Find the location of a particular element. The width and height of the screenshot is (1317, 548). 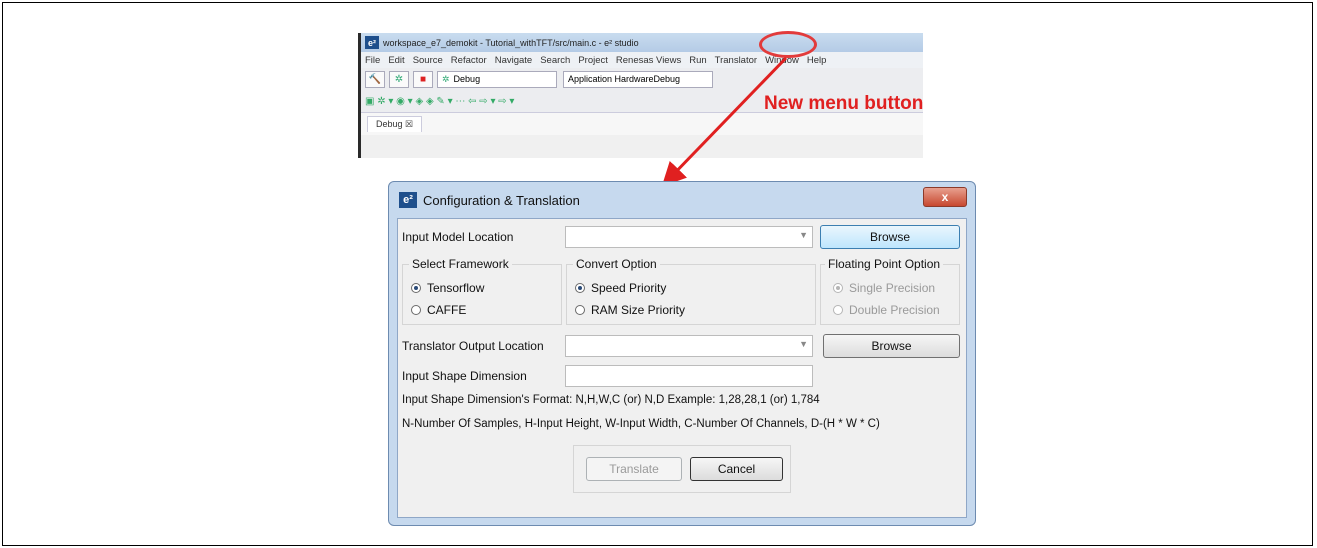

radio-caffe: CAFFE is located at coordinates (438, 310).